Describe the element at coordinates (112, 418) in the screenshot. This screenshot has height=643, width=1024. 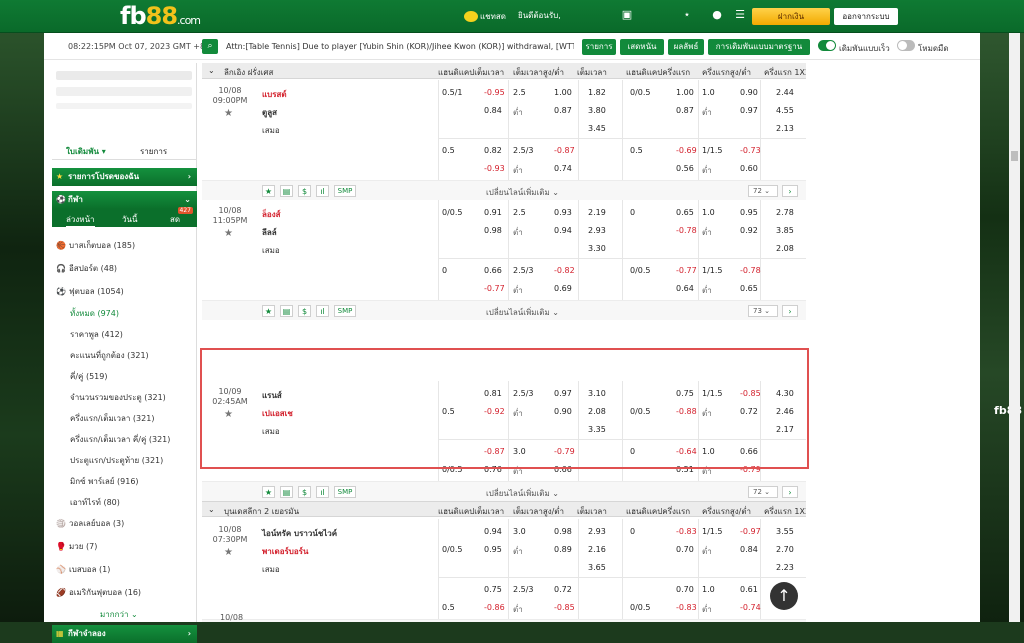
I see `sub-item-ht-ft: ครึ่งแรก/เต็มเวลา (321)` at that location.